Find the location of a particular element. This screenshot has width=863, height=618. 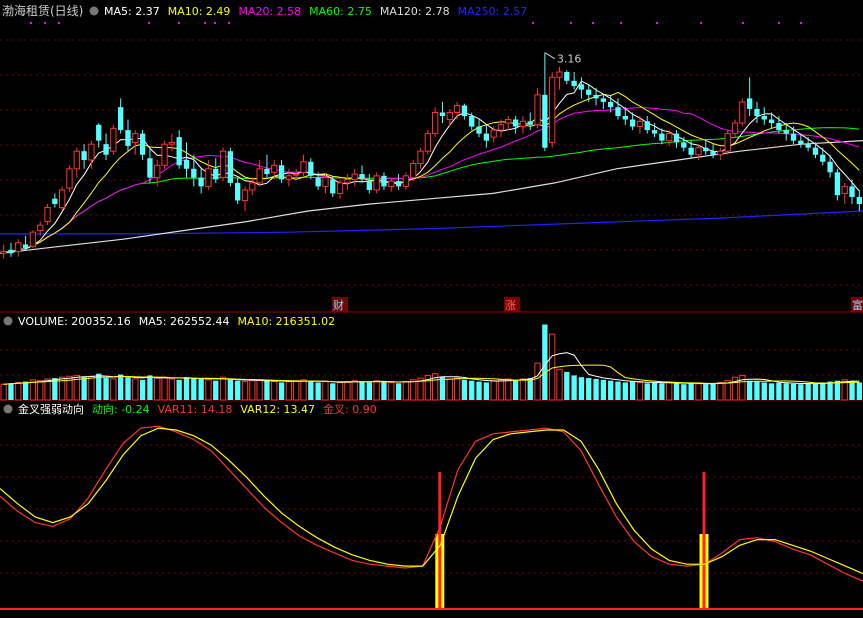

peak-price-label: 3.16 is located at coordinates (569, 59).